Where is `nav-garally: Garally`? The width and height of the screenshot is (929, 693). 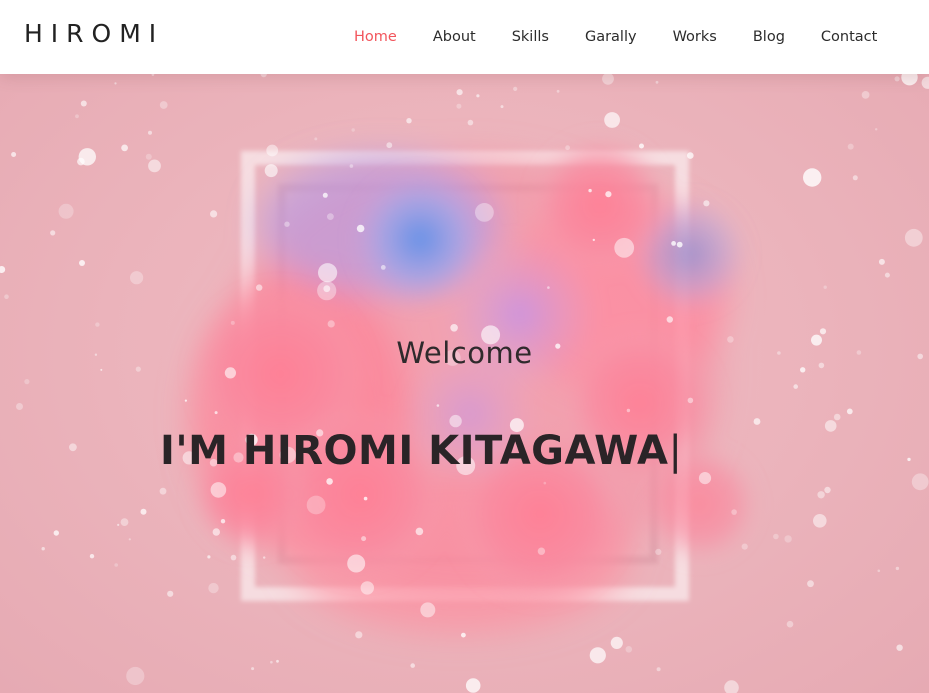
nav-garally: Garally is located at coordinates (611, 37).